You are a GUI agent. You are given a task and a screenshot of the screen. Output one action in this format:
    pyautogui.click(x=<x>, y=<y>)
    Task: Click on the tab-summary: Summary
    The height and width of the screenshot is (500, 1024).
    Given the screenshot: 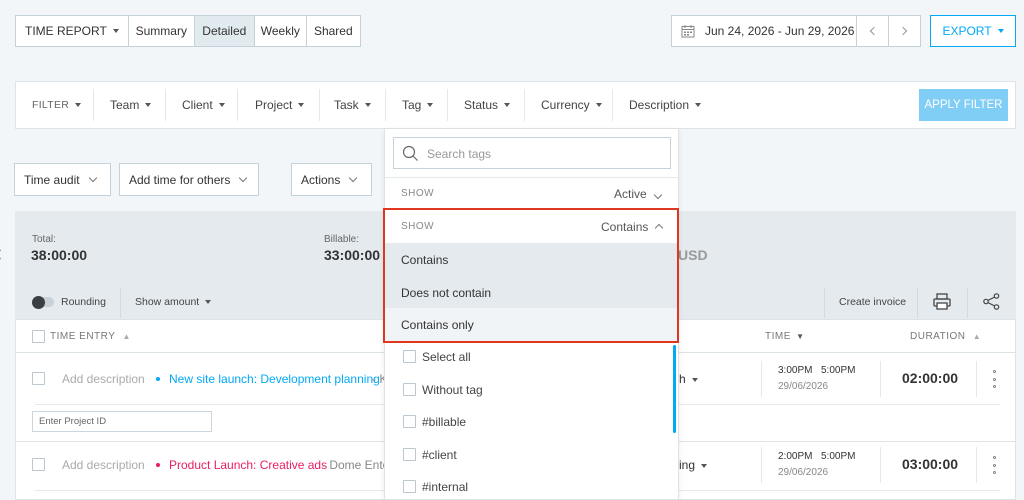 What is the action you would take?
    pyautogui.click(x=162, y=31)
    